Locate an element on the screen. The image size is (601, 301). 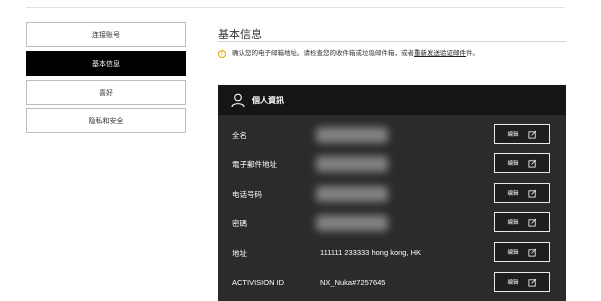
sidebar-item-preferences: 喜好 is located at coordinates (106, 92).